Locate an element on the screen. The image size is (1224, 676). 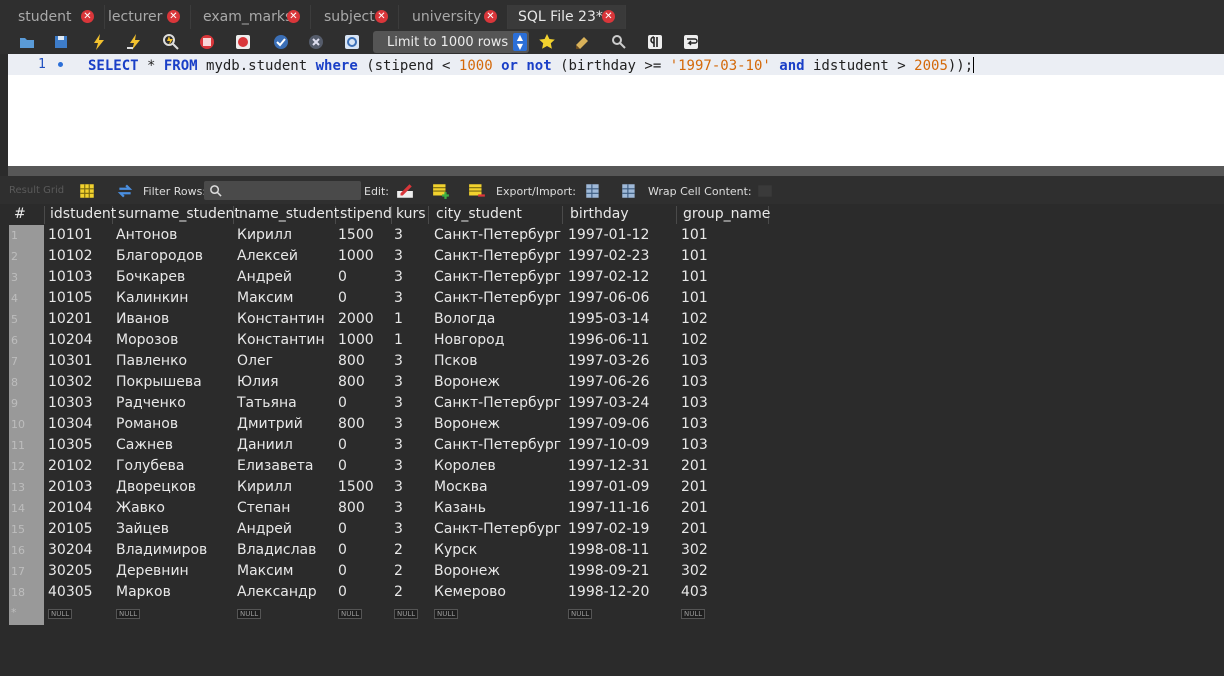
cell-city_student: Королев is located at coordinates (465, 466).